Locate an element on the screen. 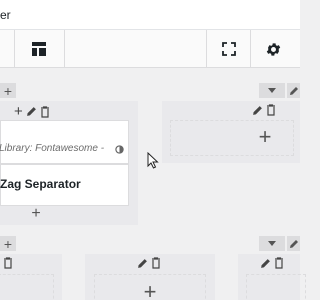 The image size is (320, 300). fullscreen-icon is located at coordinates (229, 49).